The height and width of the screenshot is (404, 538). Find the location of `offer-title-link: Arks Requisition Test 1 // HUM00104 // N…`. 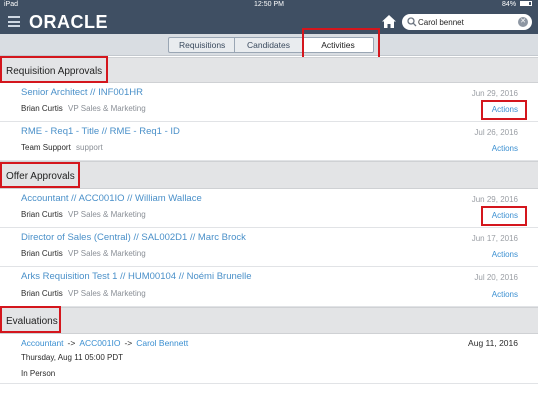

offer-title-link: Arks Requisition Test 1 // HUM00104 // N… is located at coordinates (136, 276).